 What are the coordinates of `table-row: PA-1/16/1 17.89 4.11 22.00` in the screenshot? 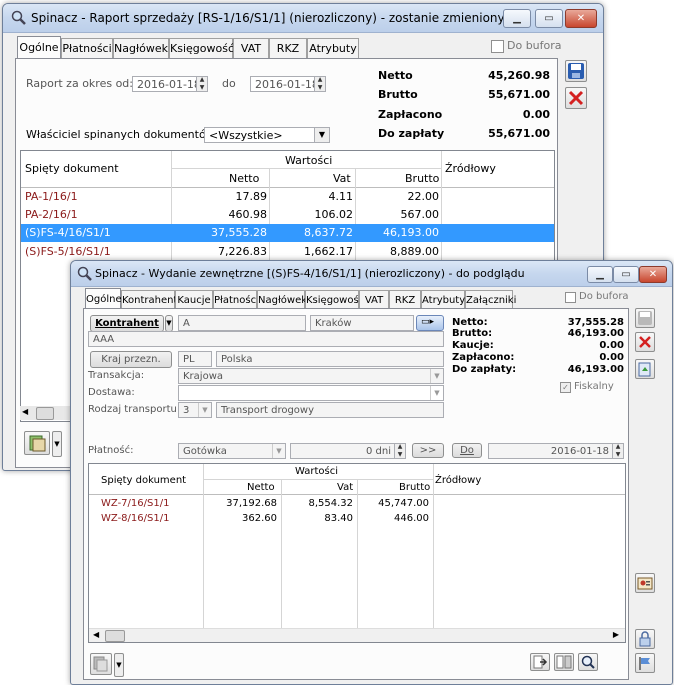 It's located at (287, 196).